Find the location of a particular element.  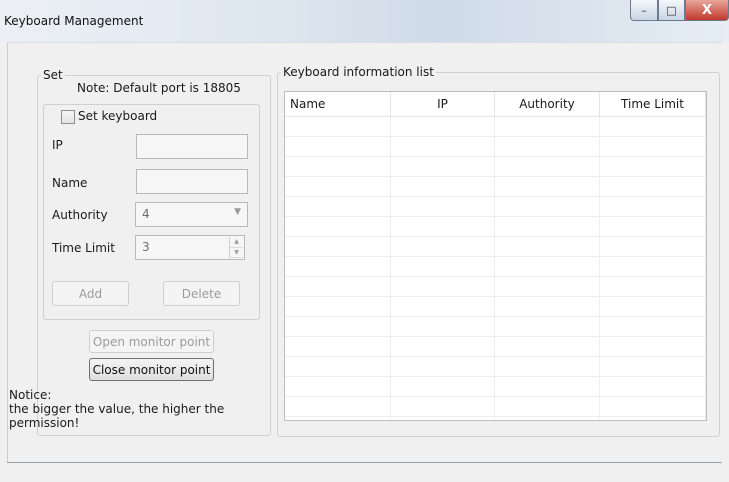

open-monitor-point-button: Open monitor point is located at coordinates (151, 341).